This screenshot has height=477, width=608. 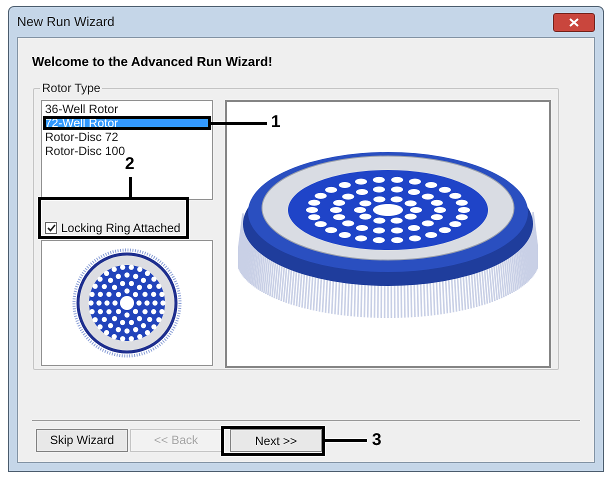 I want to click on wizard-heading: Welcome to the Advanced Run Wizard!, so click(x=153, y=62).